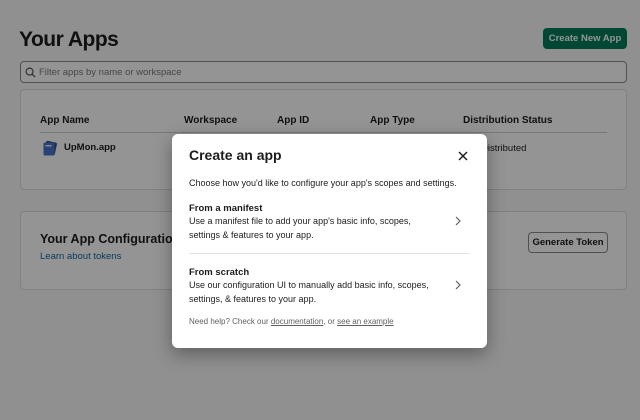 The image size is (640, 420). I want to click on help-prefix: Need help? Check our, so click(229, 321).